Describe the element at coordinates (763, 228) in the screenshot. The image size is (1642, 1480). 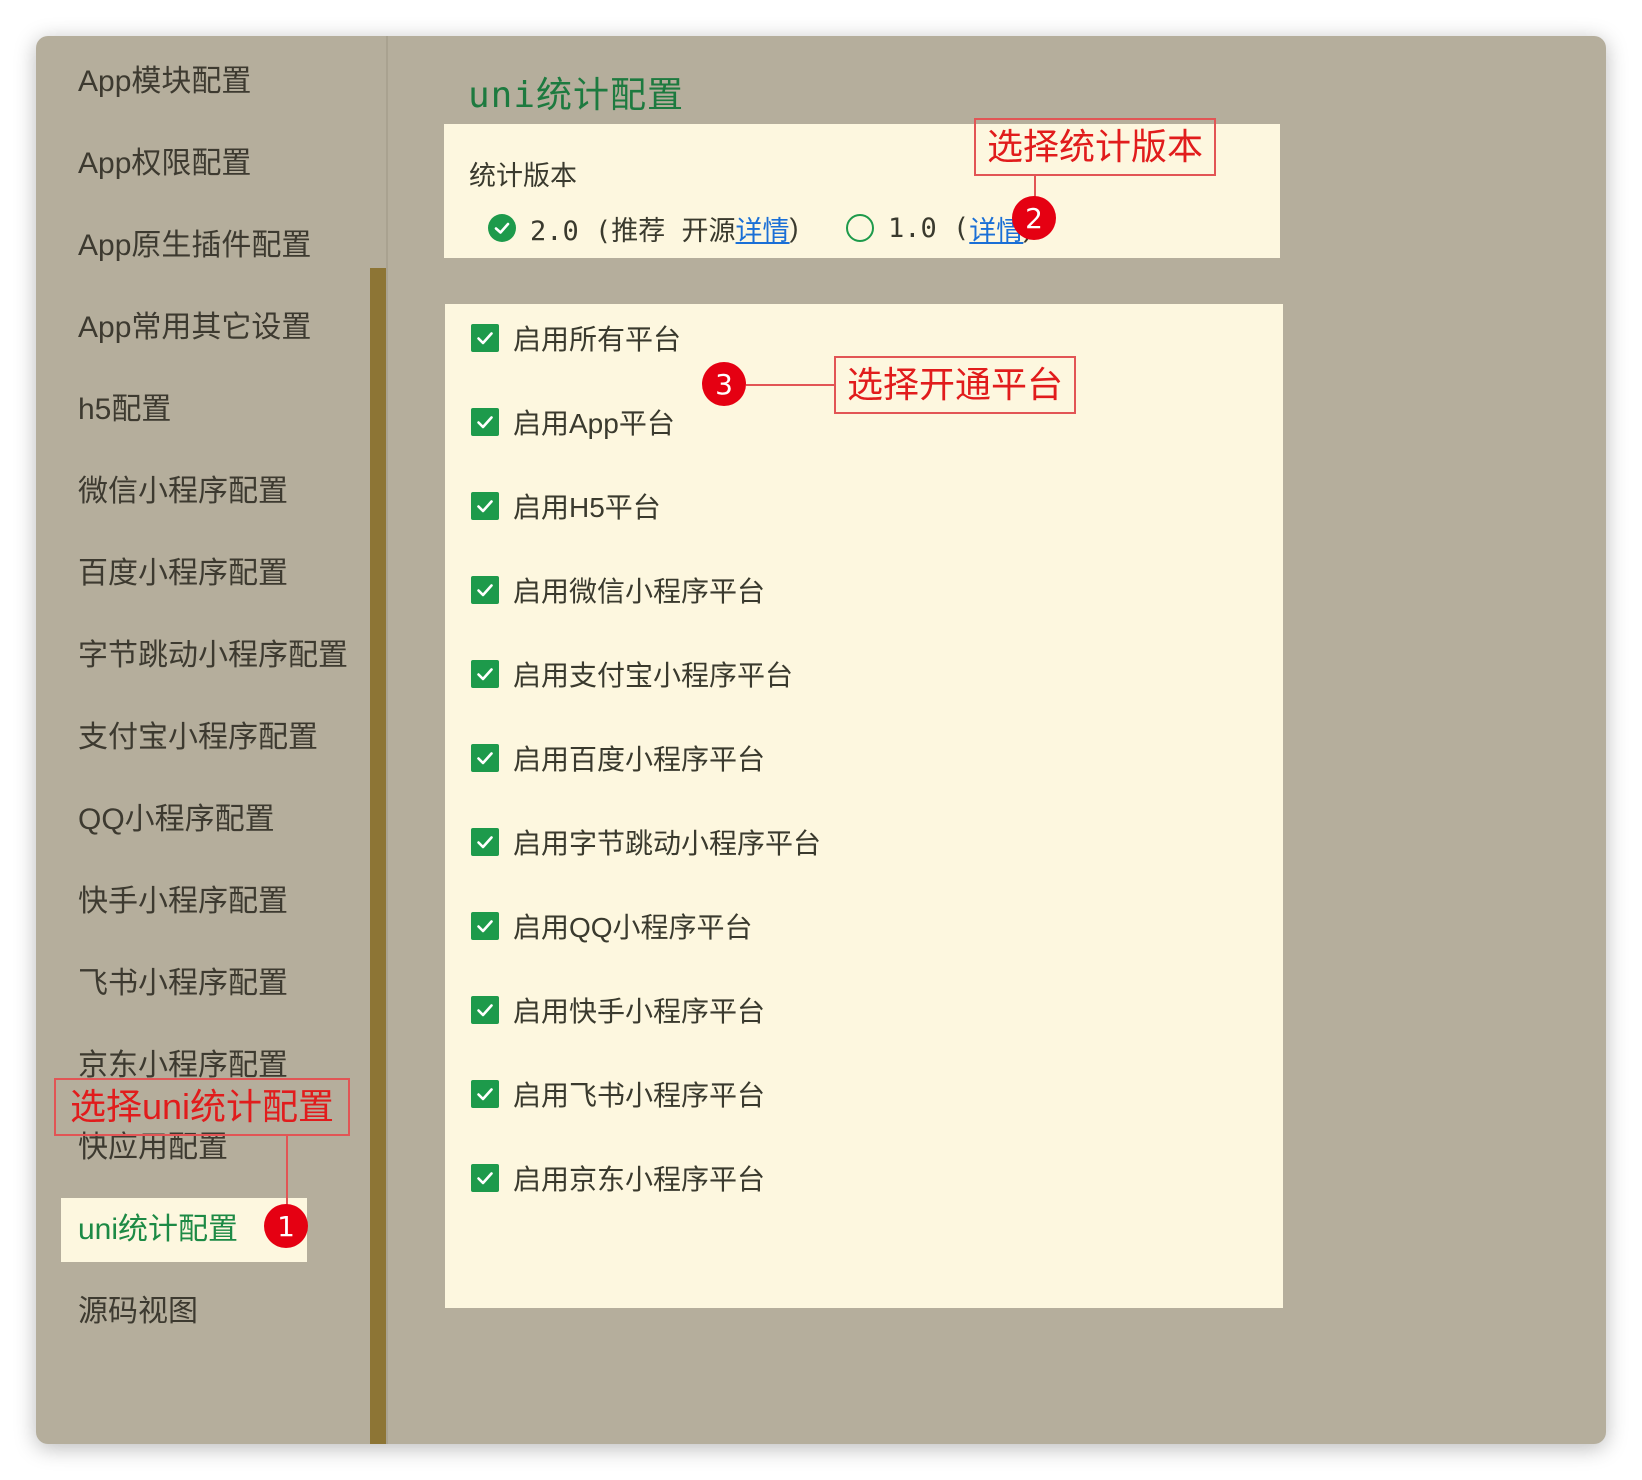
I see `version-option-2-details-link: 详情` at that location.